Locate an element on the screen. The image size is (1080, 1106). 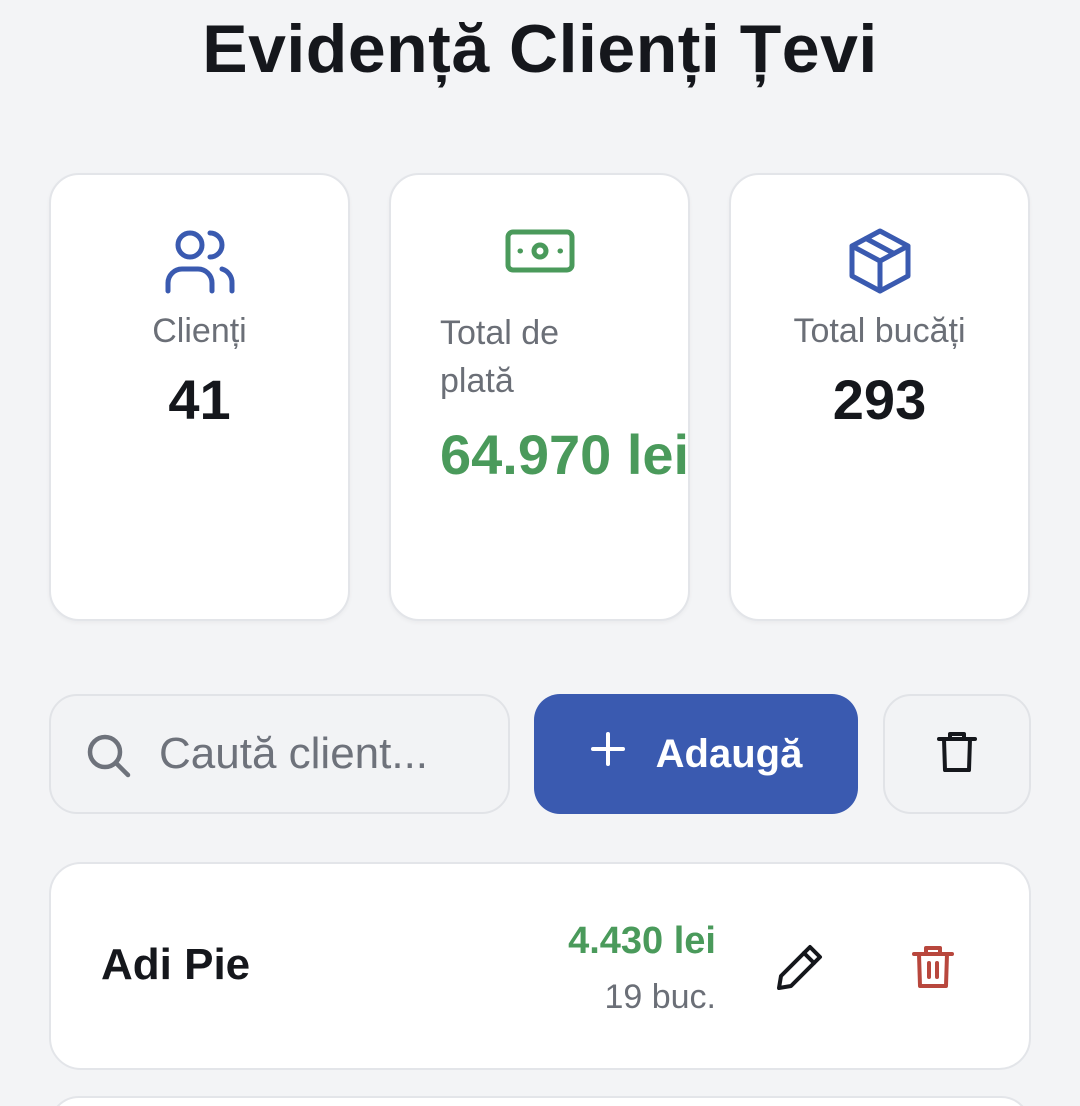
stat-card-clients: Clienți 41 is located at coordinates (199, 397).